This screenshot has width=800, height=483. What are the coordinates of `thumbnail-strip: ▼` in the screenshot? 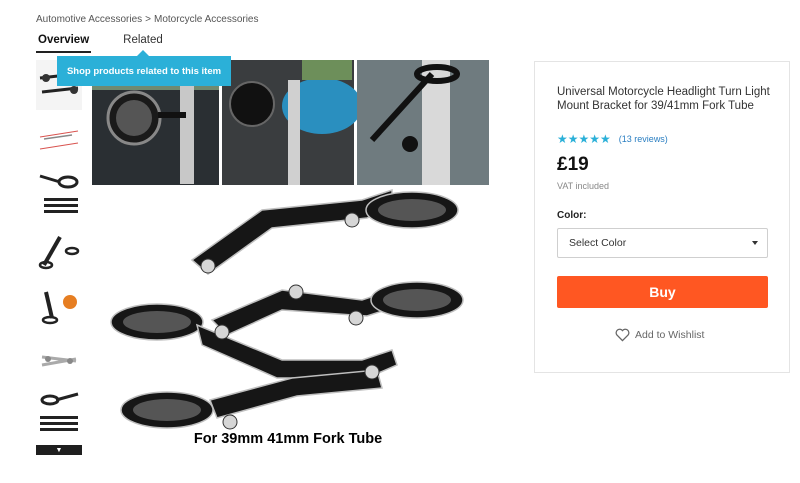 It's located at (59, 257).